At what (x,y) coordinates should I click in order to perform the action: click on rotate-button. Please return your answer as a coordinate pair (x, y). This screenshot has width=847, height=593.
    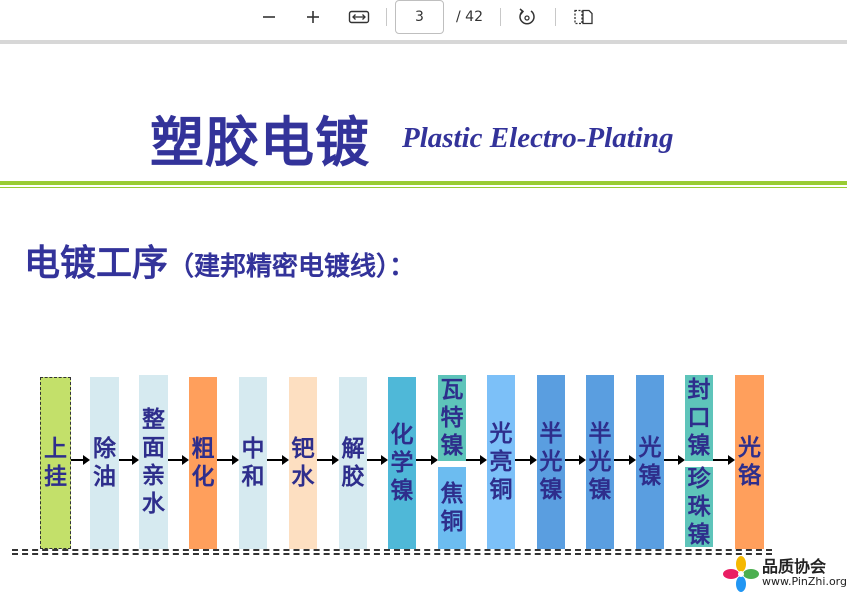
    Looking at the image, I should click on (527, 17).